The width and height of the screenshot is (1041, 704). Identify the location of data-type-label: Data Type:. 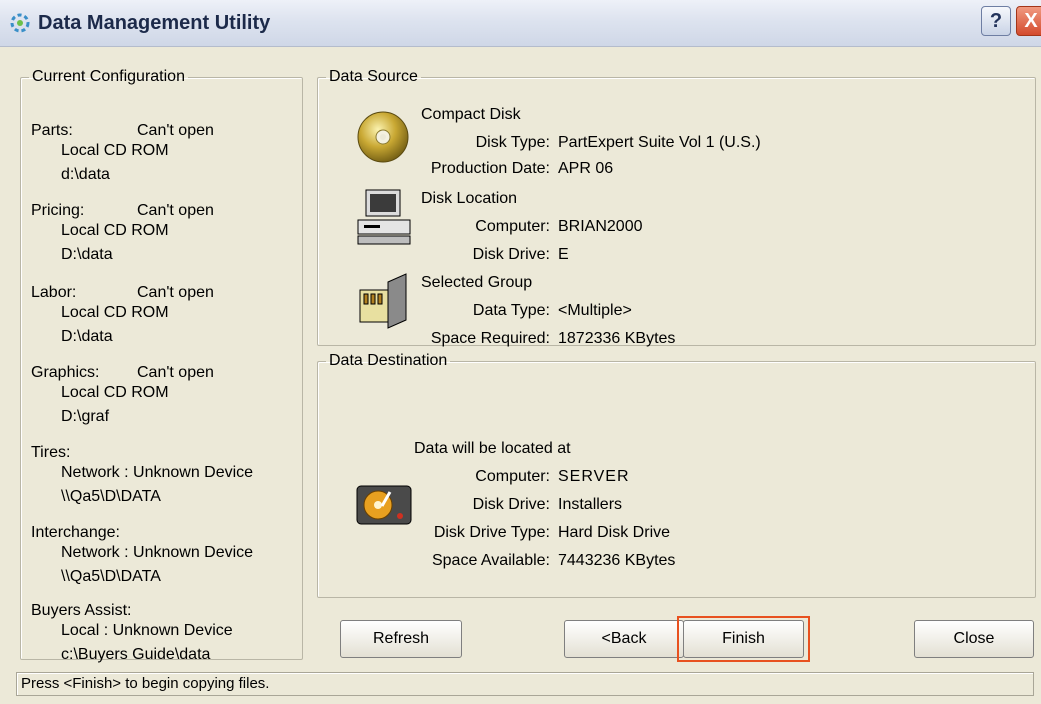
(511, 310).